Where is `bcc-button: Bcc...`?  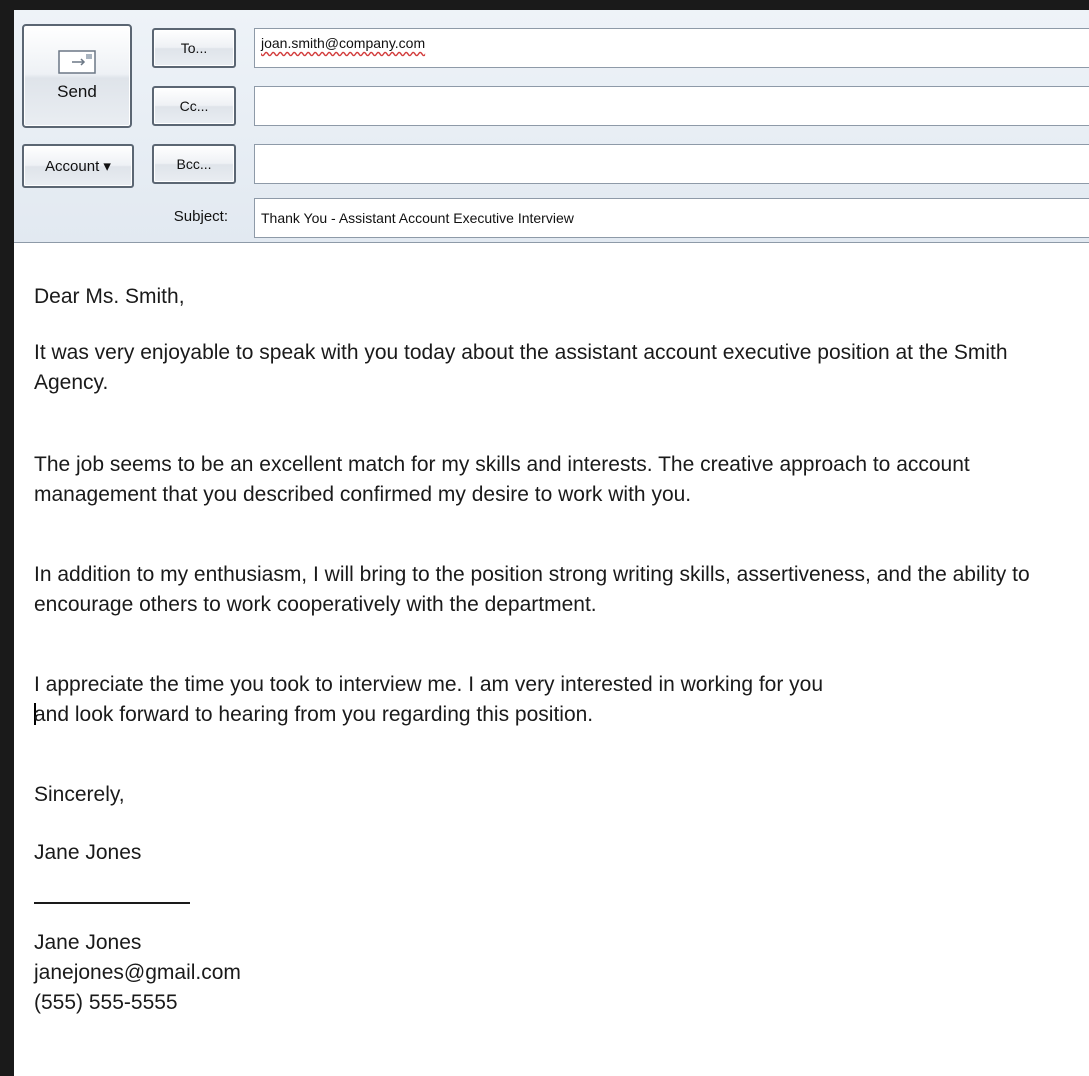 bcc-button: Bcc... is located at coordinates (194, 164).